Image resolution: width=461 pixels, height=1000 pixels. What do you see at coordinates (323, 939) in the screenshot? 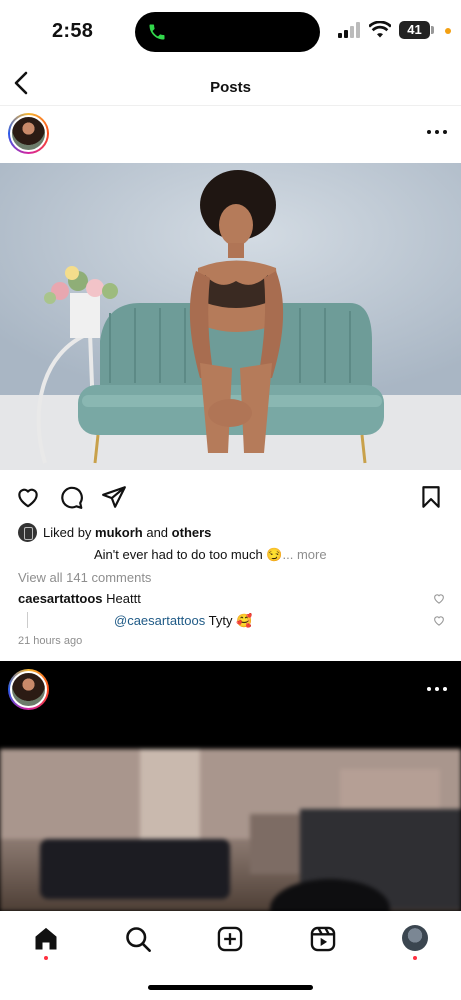
I see `reels-icon` at bounding box center [323, 939].